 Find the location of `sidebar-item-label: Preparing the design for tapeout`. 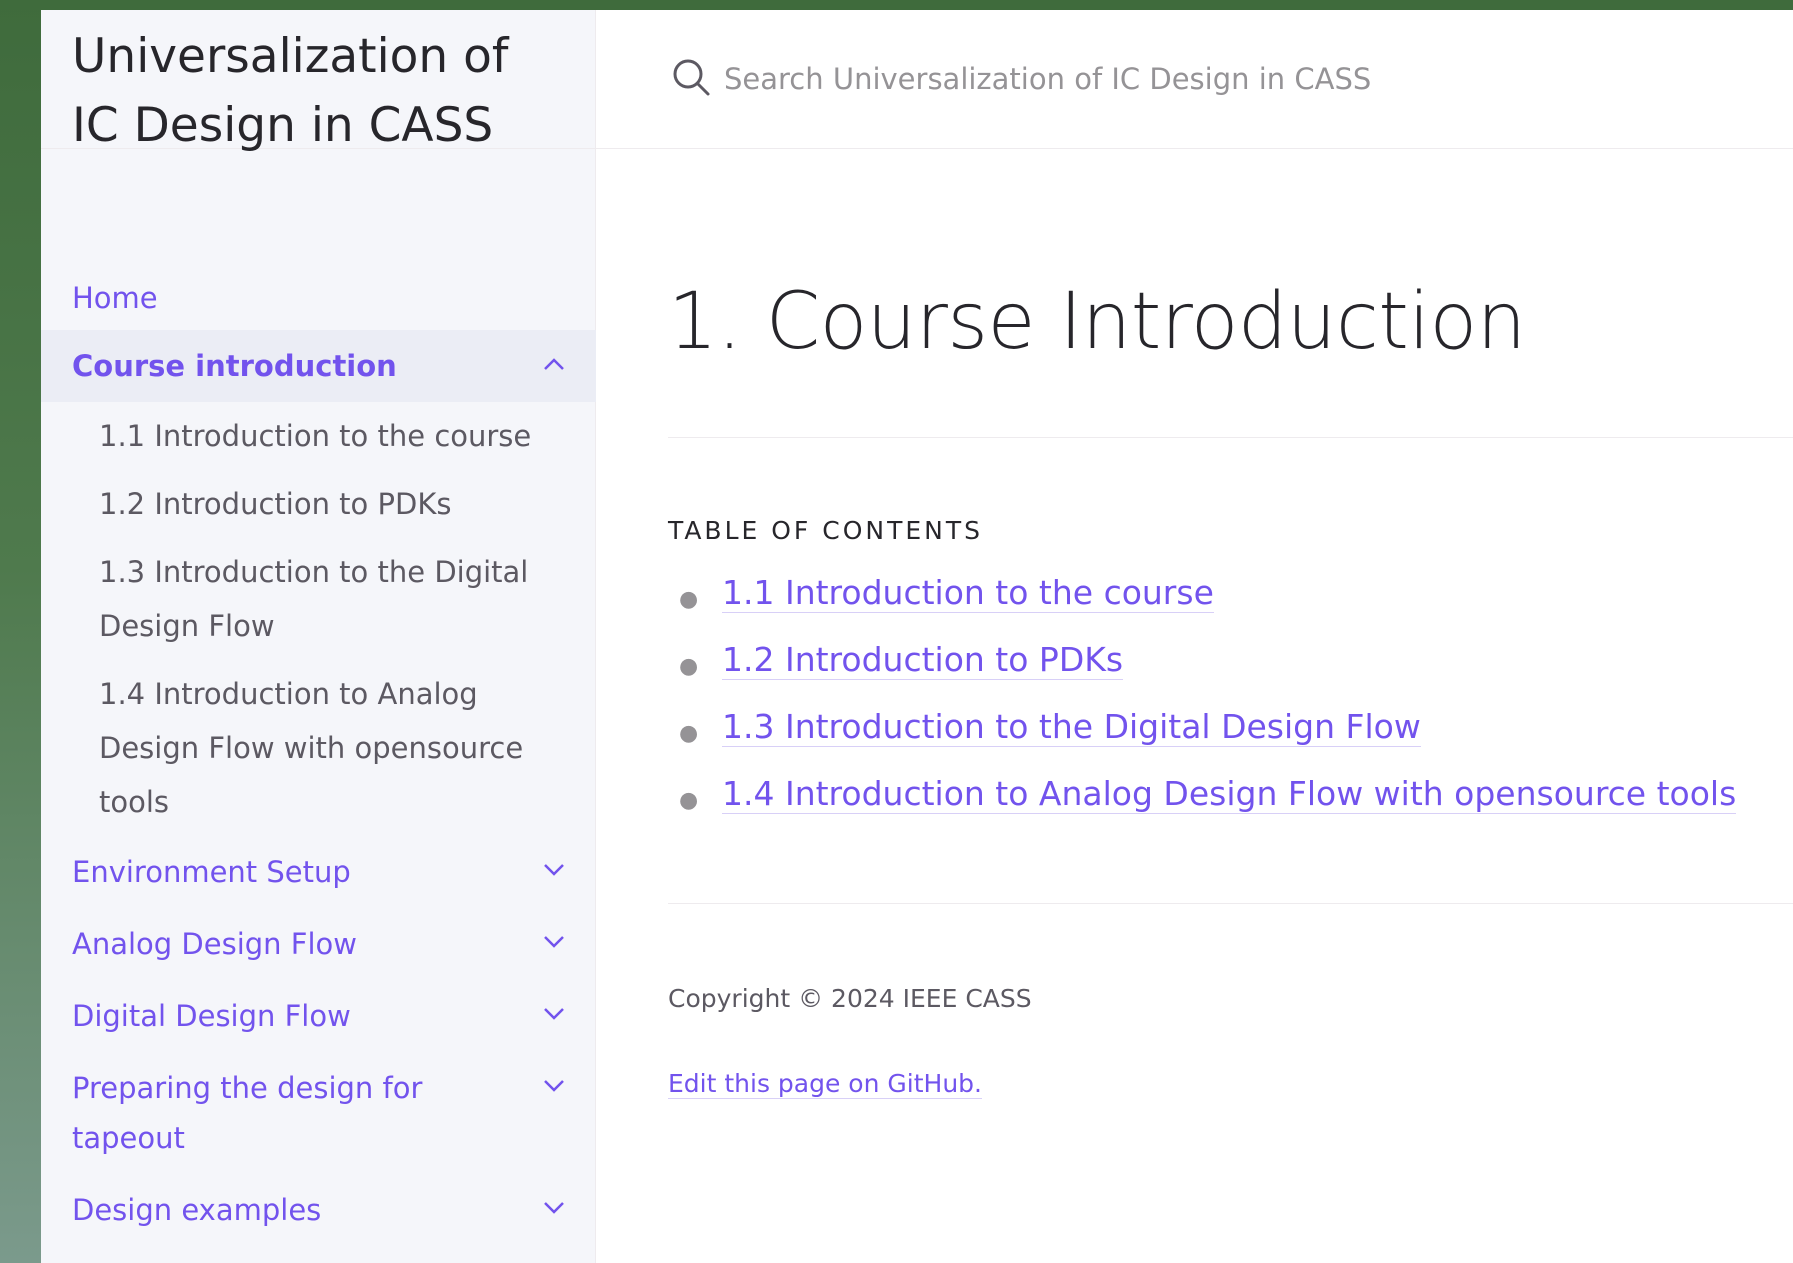

sidebar-item-label: Preparing the design for tapeout is located at coordinates (247, 1113).